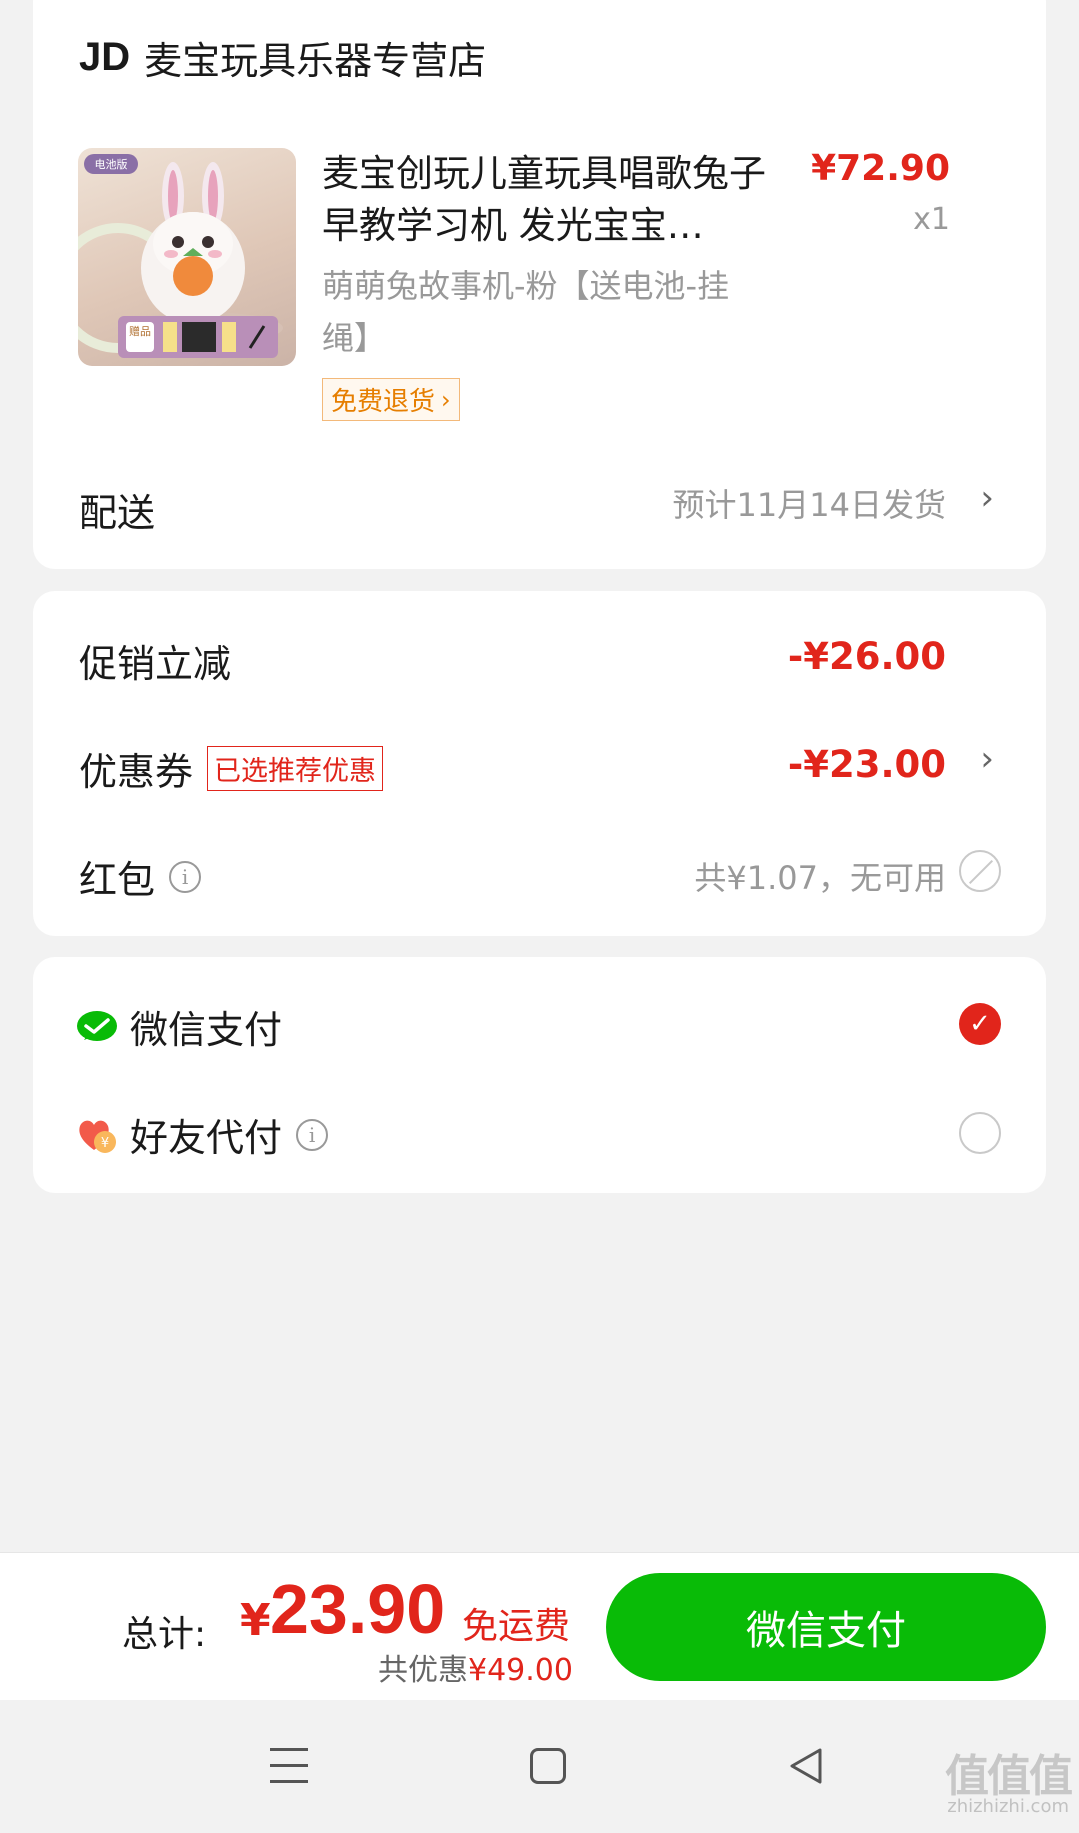 The width and height of the screenshot is (1079, 1833). I want to click on friend-pay-option: ¥ 好友代付 i, so click(202, 1134).